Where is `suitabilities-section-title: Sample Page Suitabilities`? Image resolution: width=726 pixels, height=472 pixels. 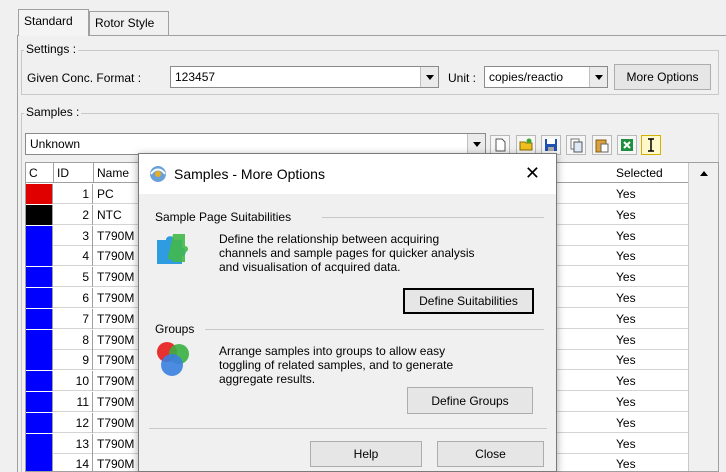
suitabilities-section-title: Sample Page Suitabilities is located at coordinates (223, 217).